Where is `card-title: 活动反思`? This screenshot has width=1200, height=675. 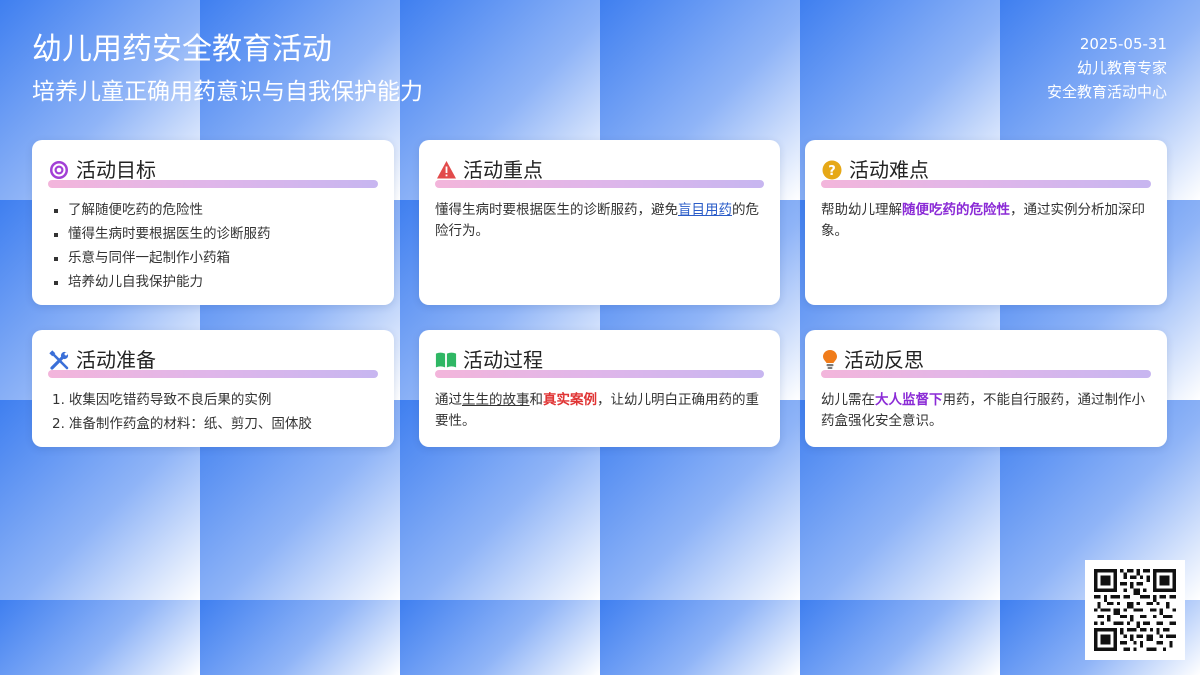 card-title: 活动反思 is located at coordinates (884, 360).